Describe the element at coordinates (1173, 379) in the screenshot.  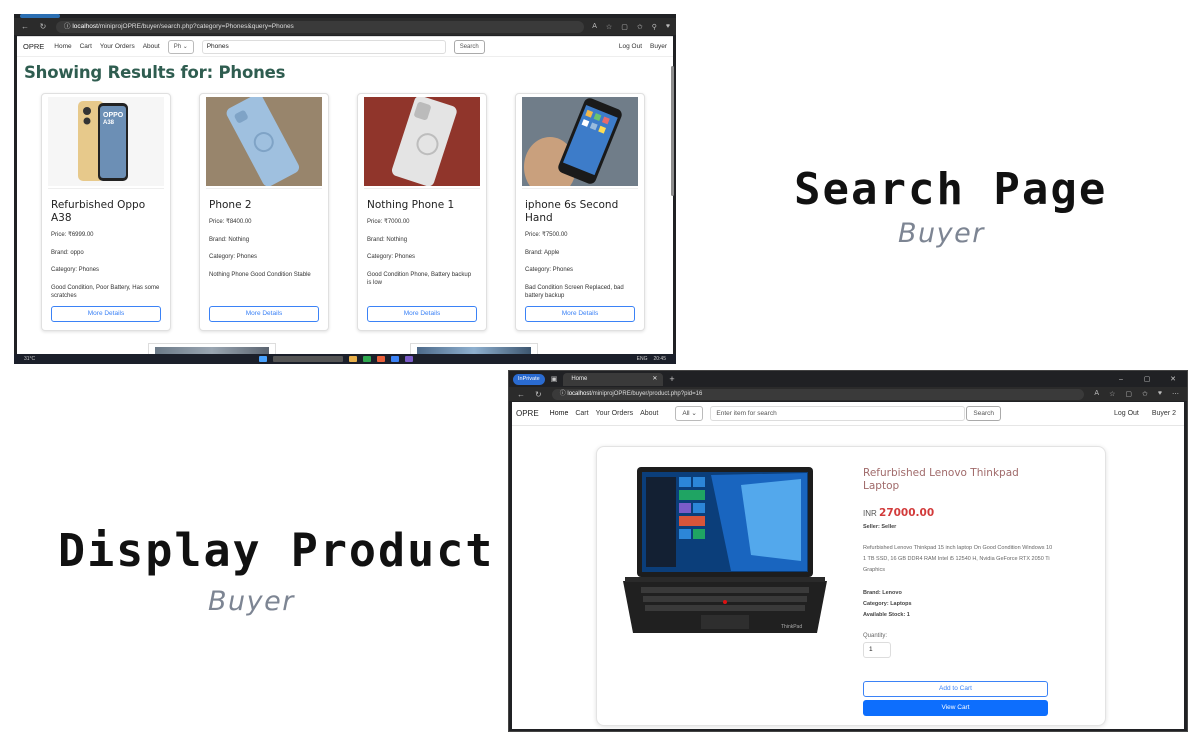
I see `close-window-icon: ✕` at that location.